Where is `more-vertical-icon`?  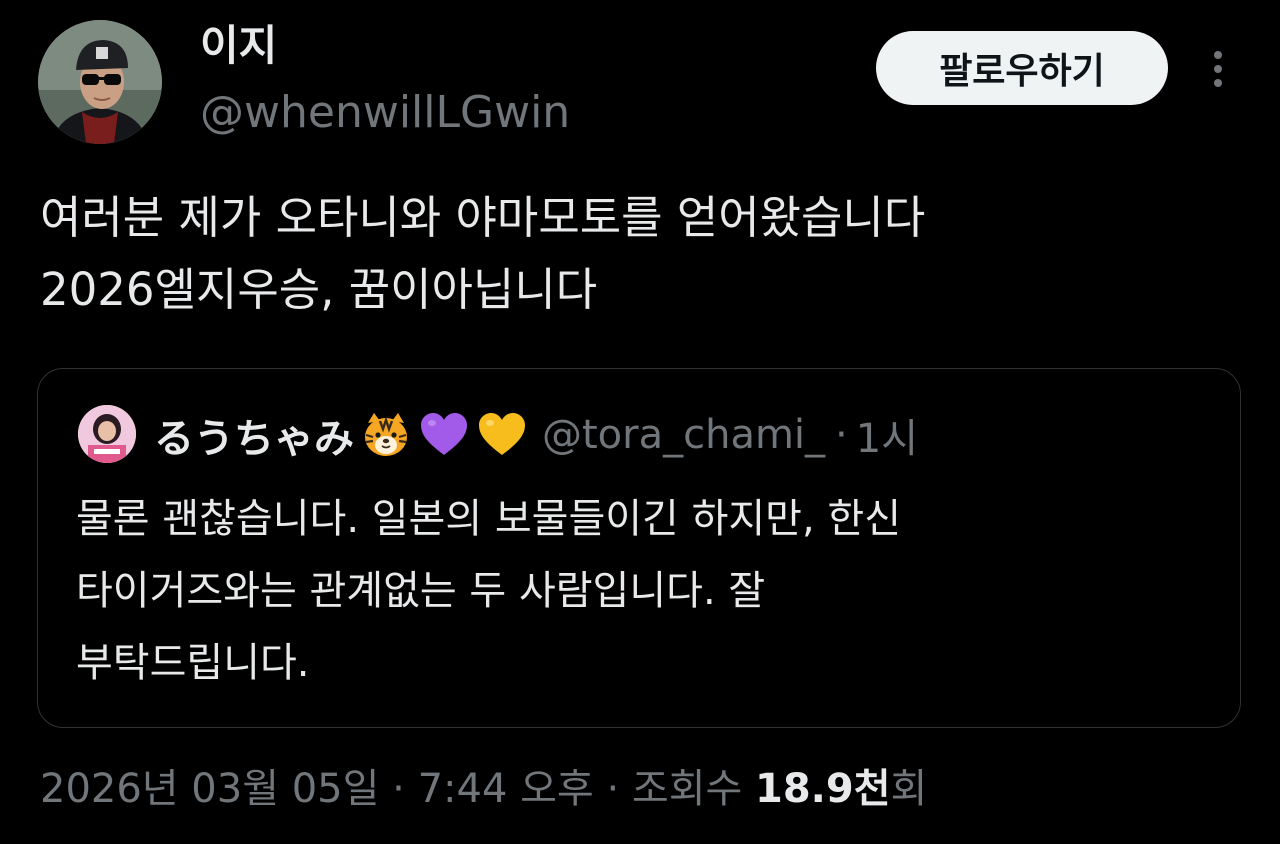
more-vertical-icon is located at coordinates (1218, 69).